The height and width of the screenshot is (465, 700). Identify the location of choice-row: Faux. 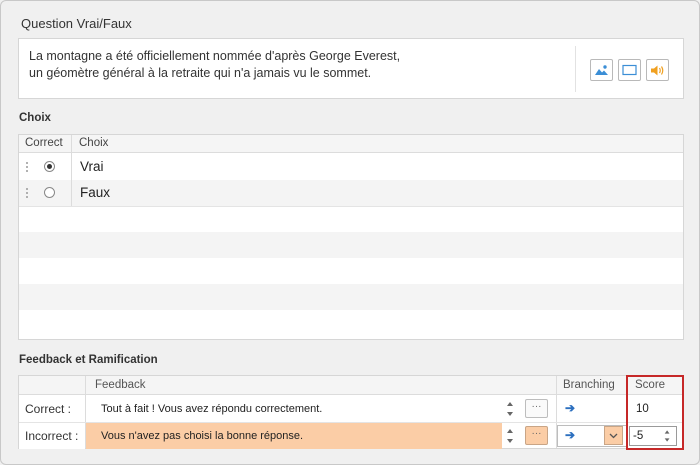
(351, 193).